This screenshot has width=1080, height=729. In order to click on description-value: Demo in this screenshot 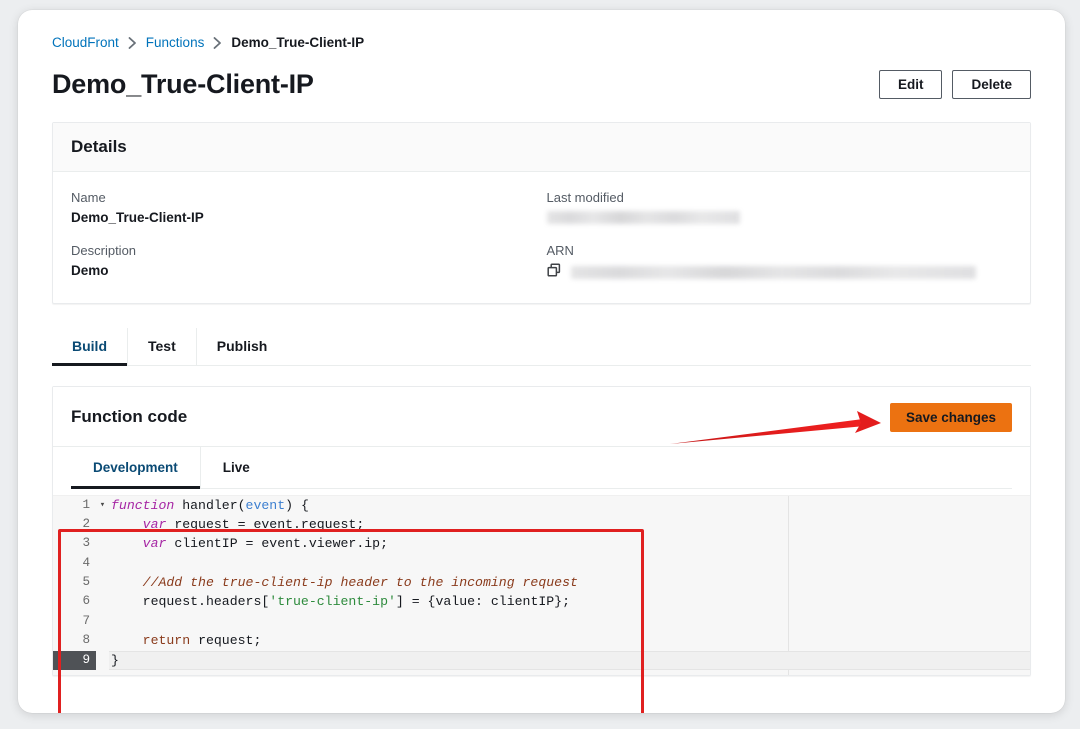, I will do `click(90, 270)`.